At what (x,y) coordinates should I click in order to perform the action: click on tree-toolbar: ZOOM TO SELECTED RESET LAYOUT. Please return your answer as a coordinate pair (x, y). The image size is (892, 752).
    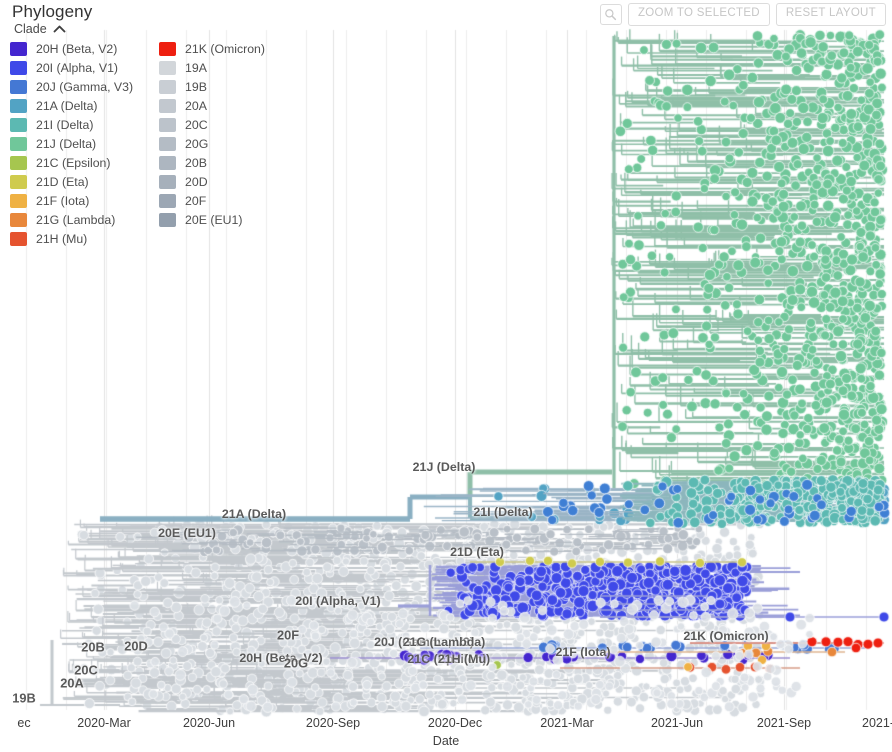
    Looking at the image, I should click on (742, 14).